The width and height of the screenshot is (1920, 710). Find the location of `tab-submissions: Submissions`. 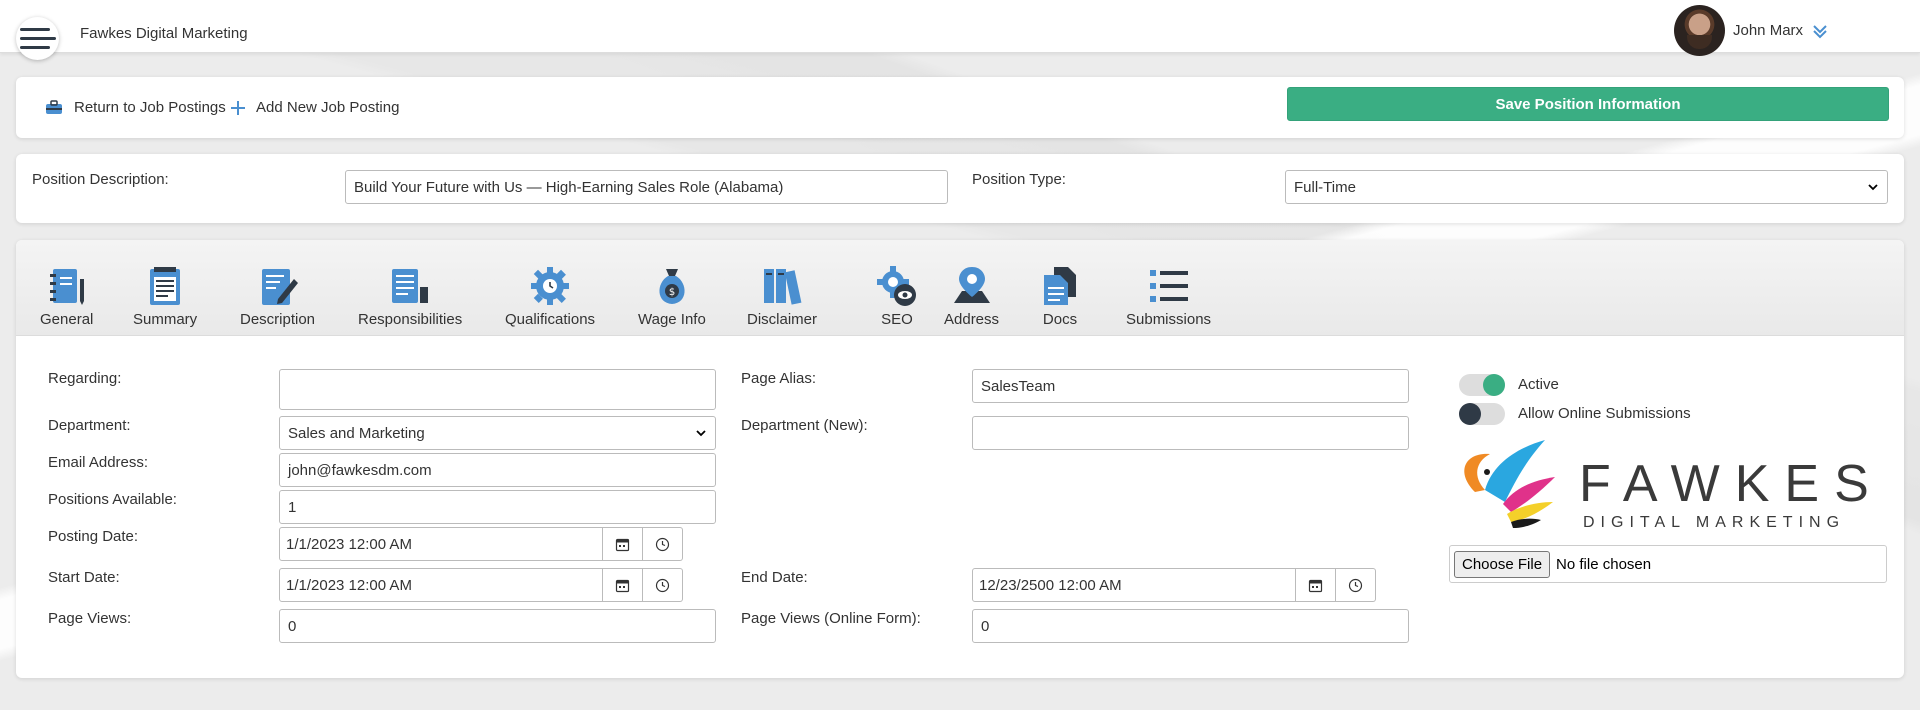

tab-submissions: Submissions is located at coordinates (1168, 296).